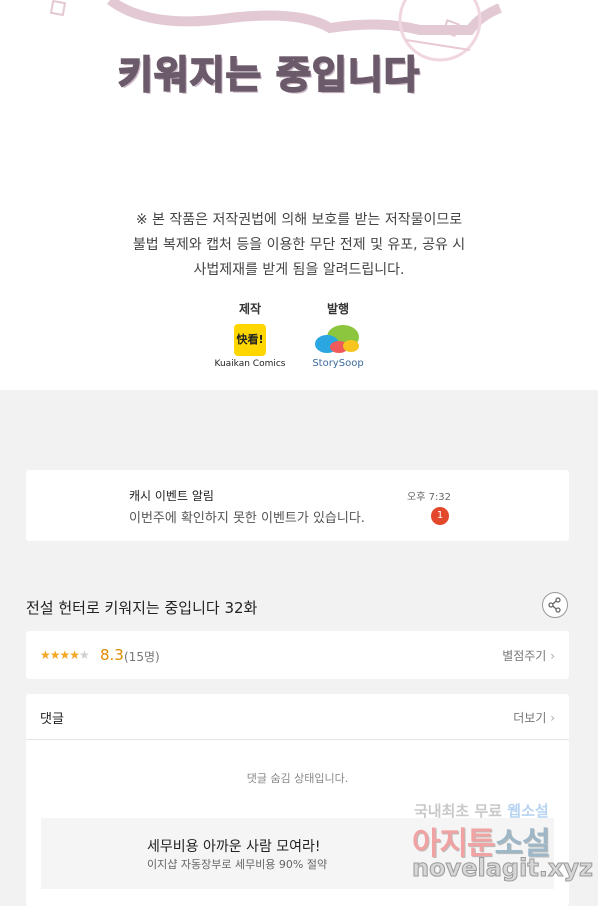  I want to click on ad-description: 이지샵 자동장부로 세무비용 90% 절약, so click(237, 864).